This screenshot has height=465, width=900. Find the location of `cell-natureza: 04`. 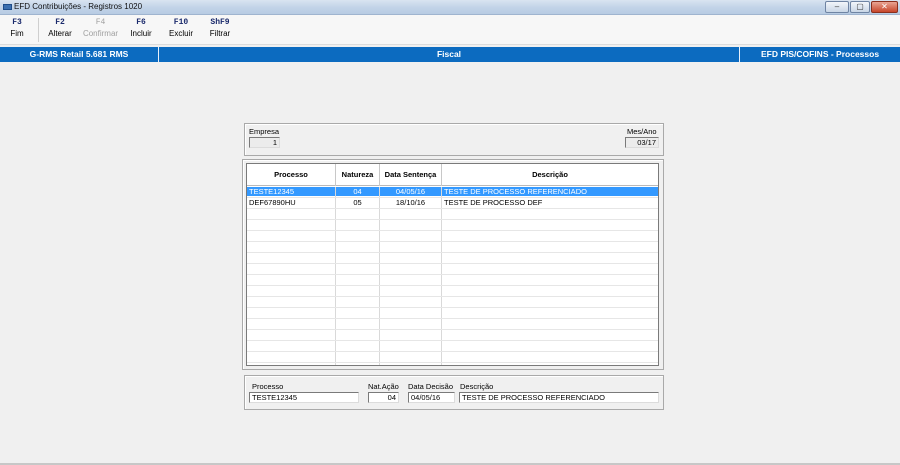

cell-natureza: 04 is located at coordinates (357, 191).